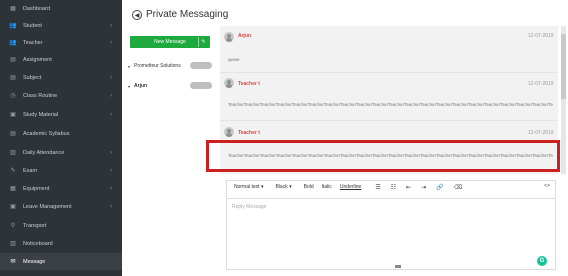  What do you see at coordinates (61, 42) in the screenshot?
I see `sidebar-item-teacher: 👥 Teacher ›` at bounding box center [61, 42].